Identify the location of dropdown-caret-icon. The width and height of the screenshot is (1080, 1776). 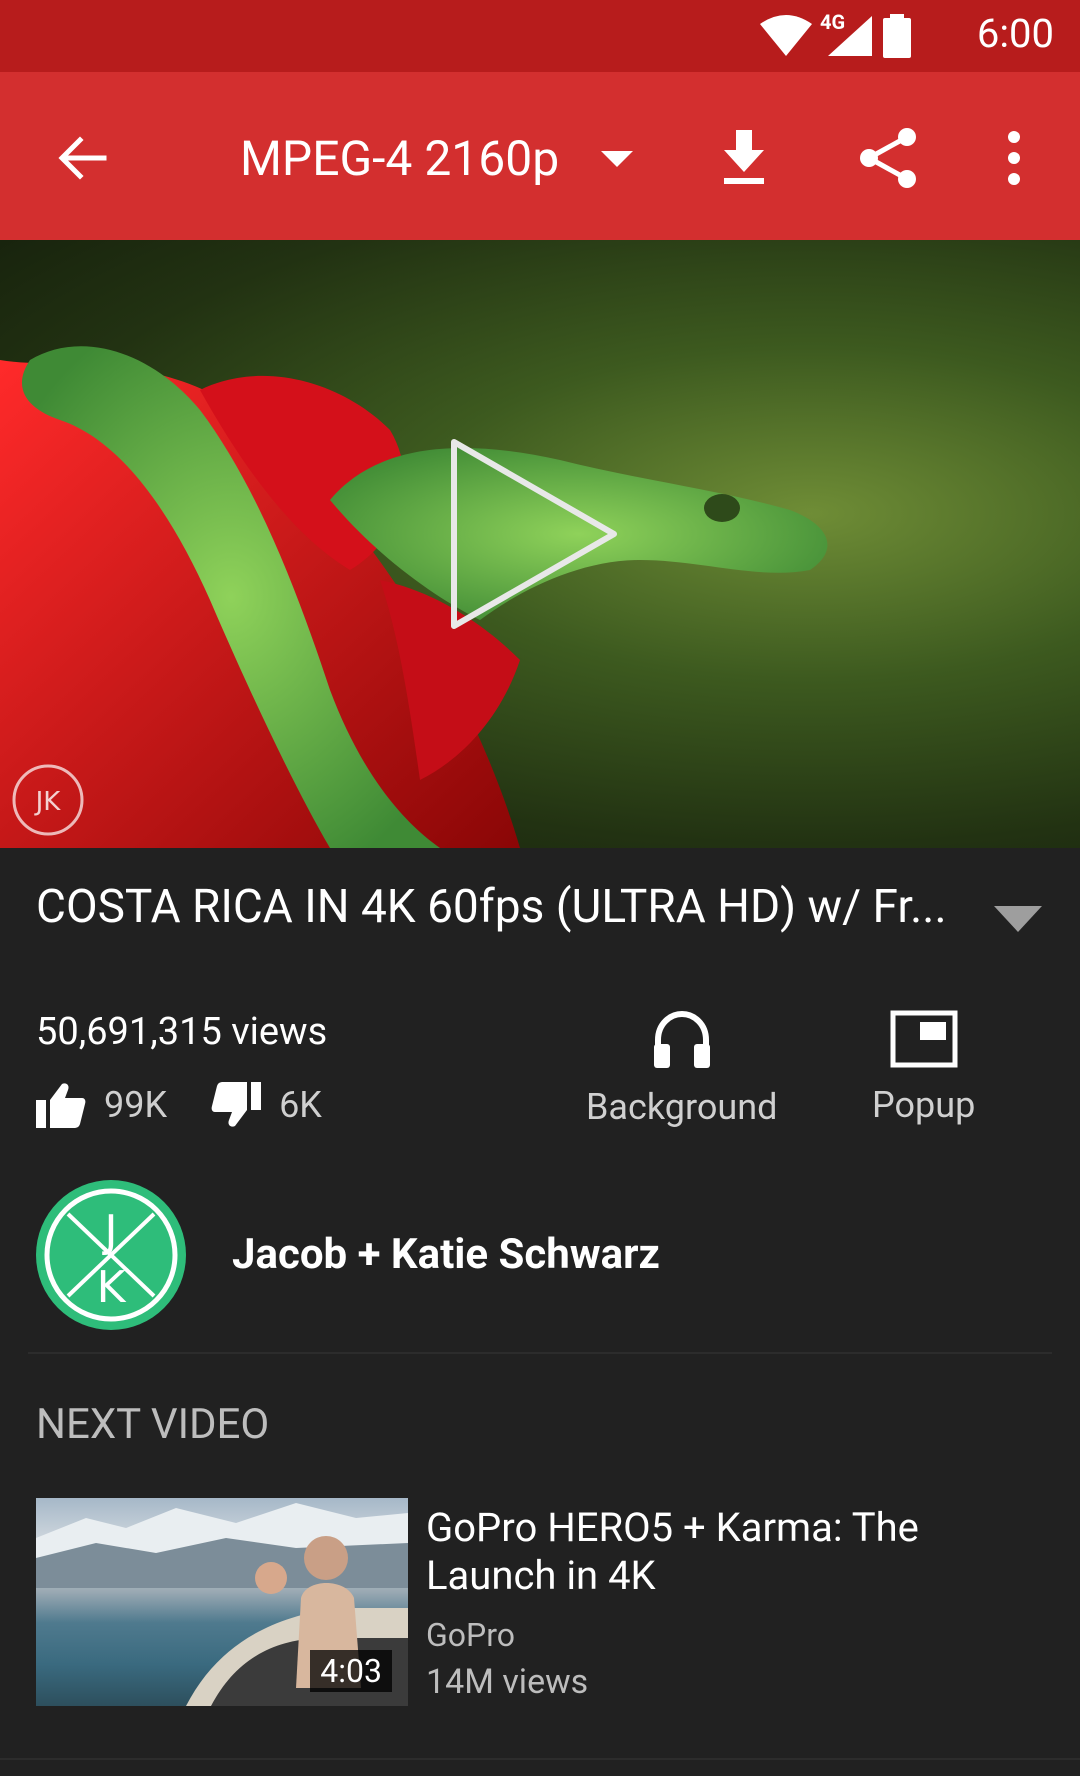
(617, 158).